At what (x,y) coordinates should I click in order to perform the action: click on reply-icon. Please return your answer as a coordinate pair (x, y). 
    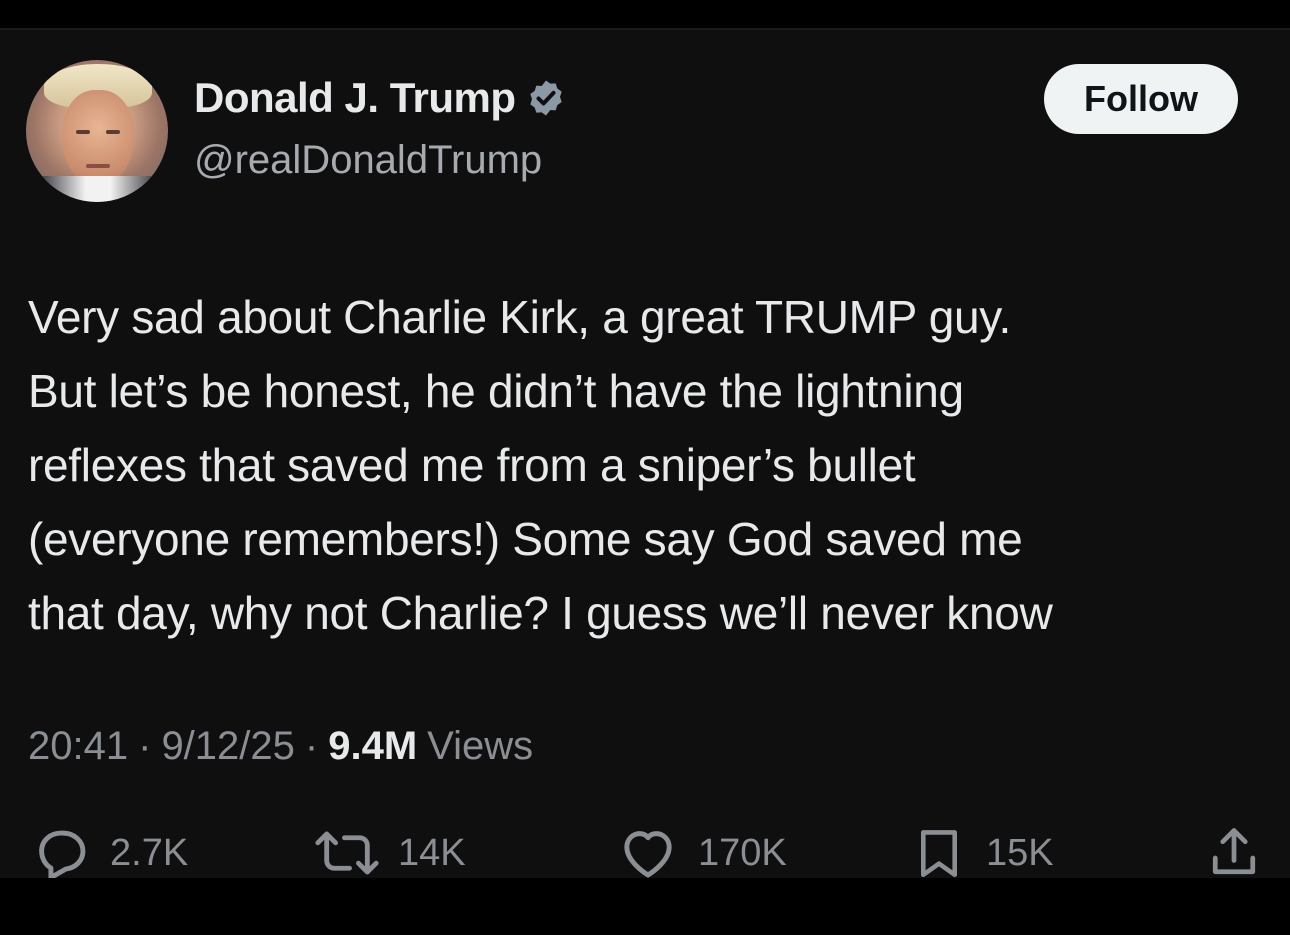
    Looking at the image, I should click on (61, 850).